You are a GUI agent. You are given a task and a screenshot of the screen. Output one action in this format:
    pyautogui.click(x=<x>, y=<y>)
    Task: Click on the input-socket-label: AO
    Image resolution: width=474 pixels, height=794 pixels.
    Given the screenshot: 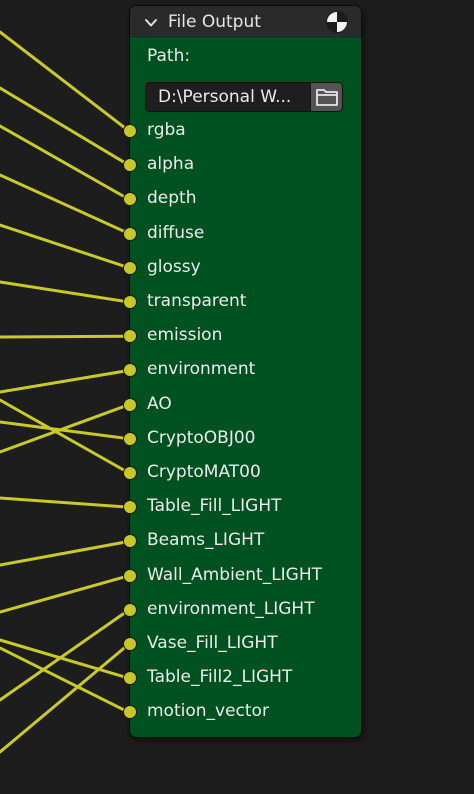 What is the action you would take?
    pyautogui.click(x=159, y=403)
    